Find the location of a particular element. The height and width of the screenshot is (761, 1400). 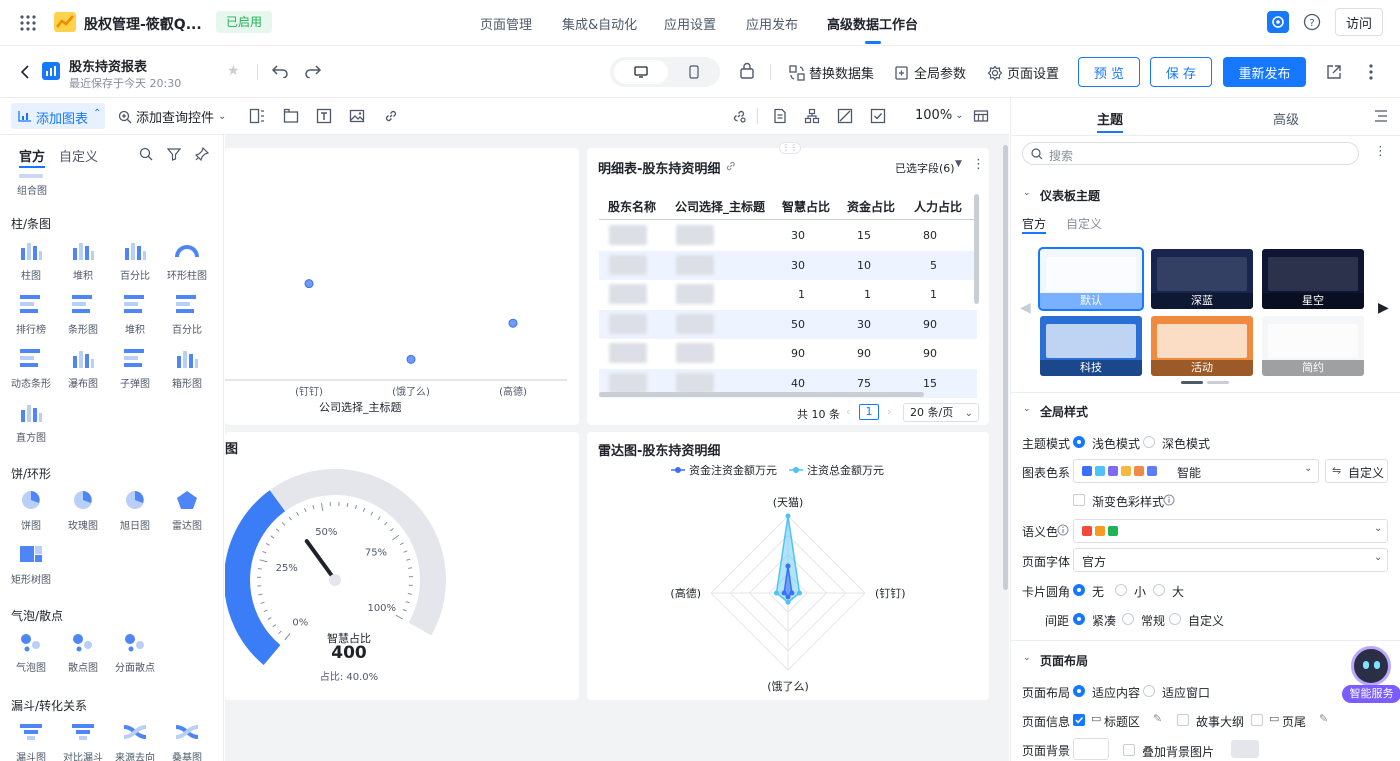

nav-tab-app-settings: 应用设置 is located at coordinates (690, 23).